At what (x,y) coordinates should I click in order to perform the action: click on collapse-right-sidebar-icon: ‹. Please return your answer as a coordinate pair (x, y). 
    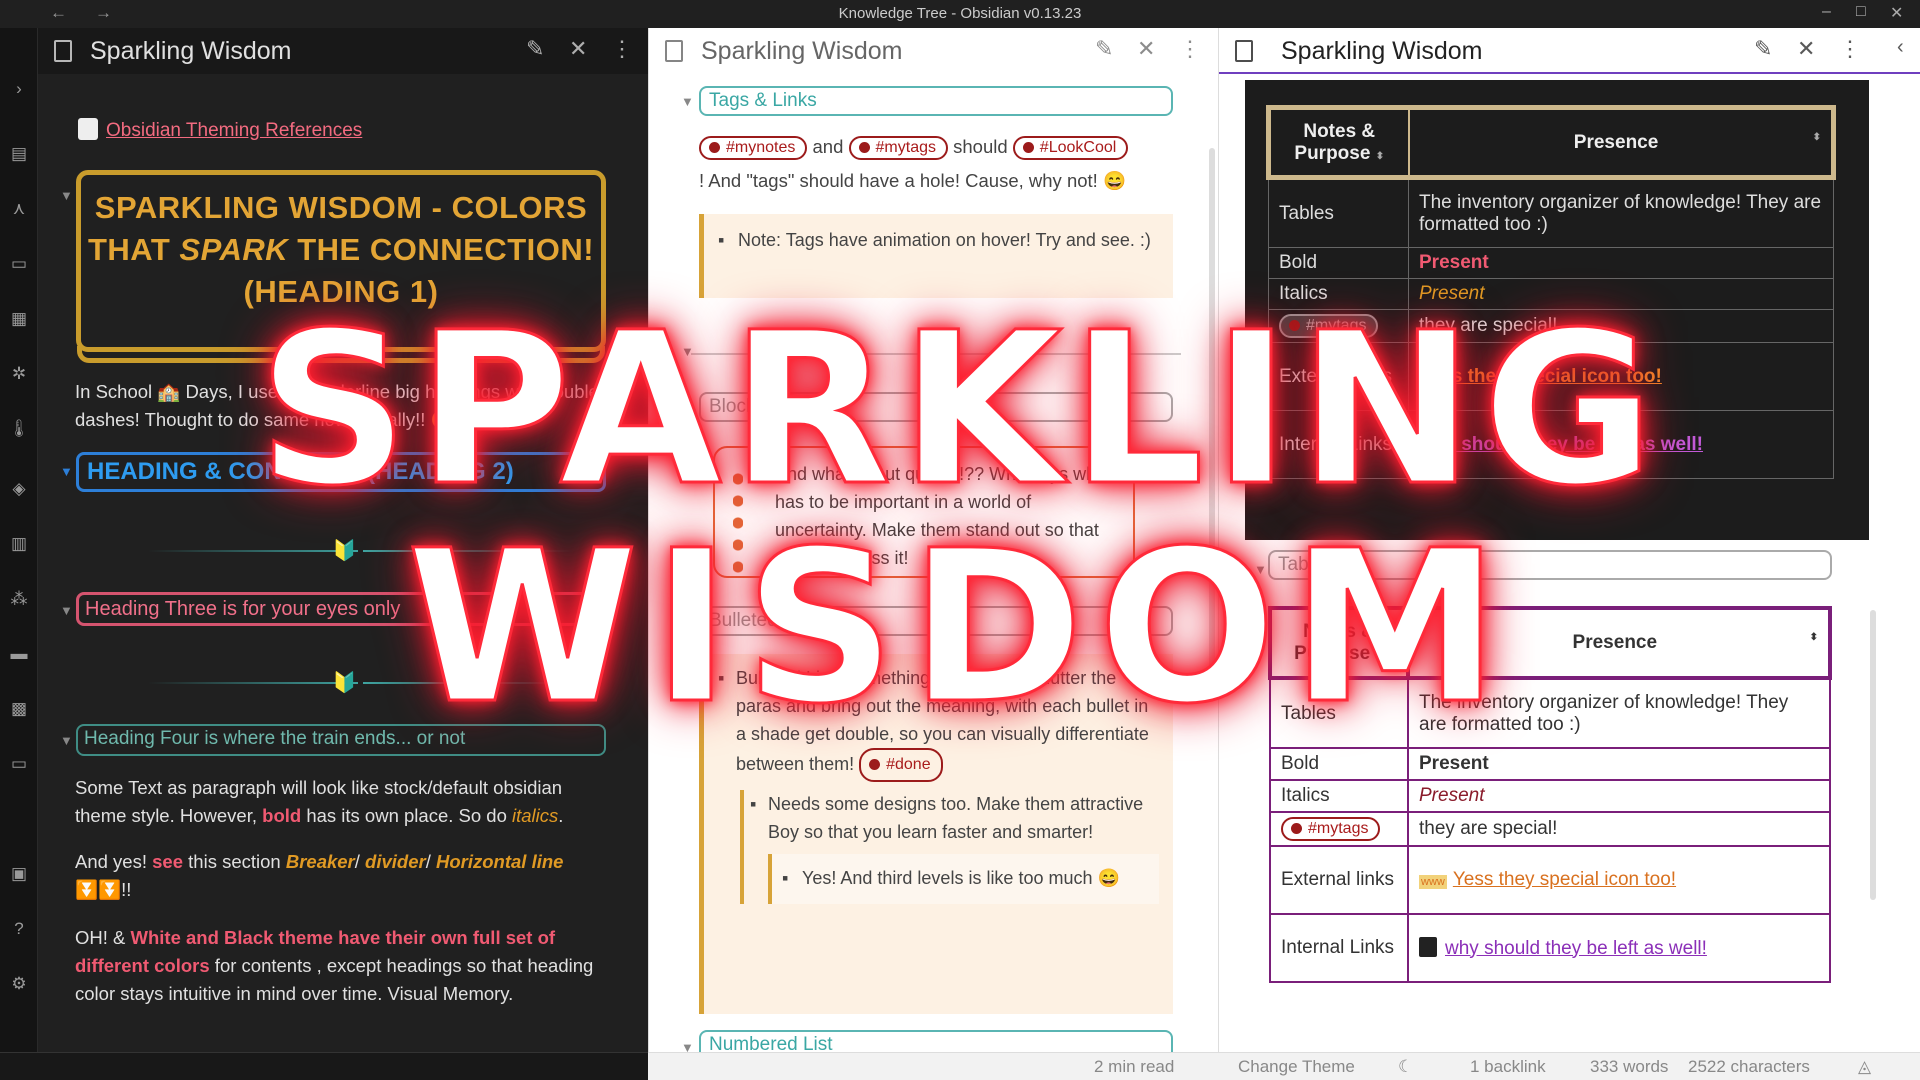
    Looking at the image, I should click on (1900, 47).